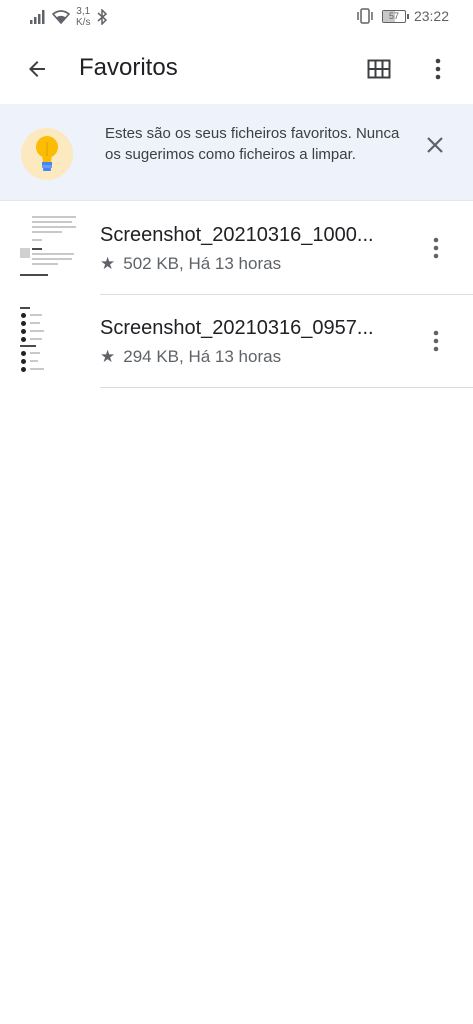 The image size is (473, 1024). What do you see at coordinates (365, 16) in the screenshot?
I see `vibrate-icon` at bounding box center [365, 16].